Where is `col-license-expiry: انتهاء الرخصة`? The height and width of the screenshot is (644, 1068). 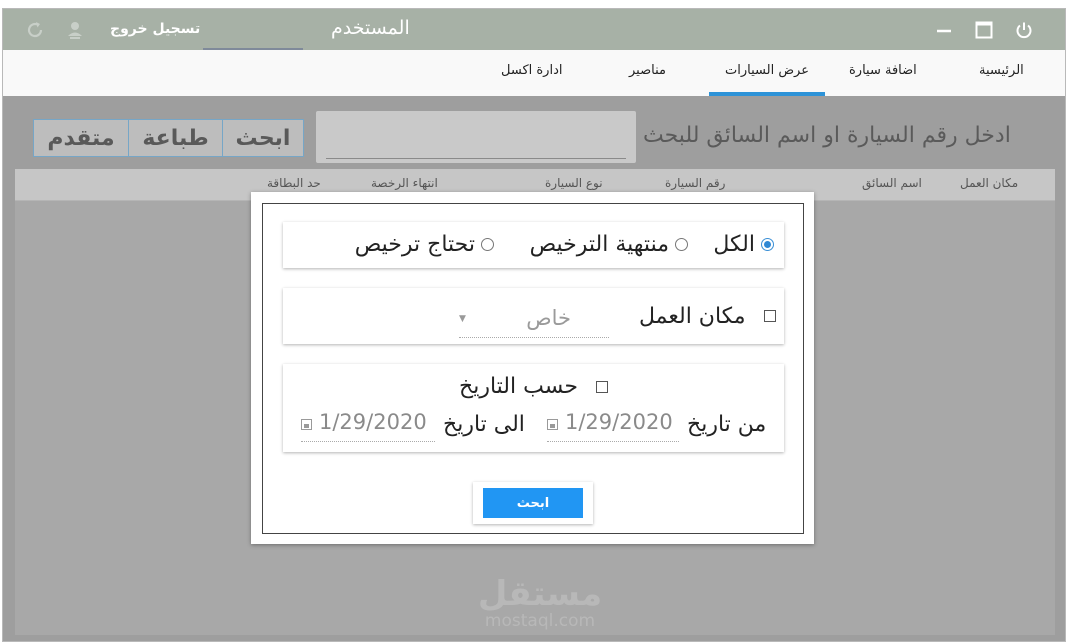
col-license-expiry: انتهاء الرخصة is located at coordinates (404, 183).